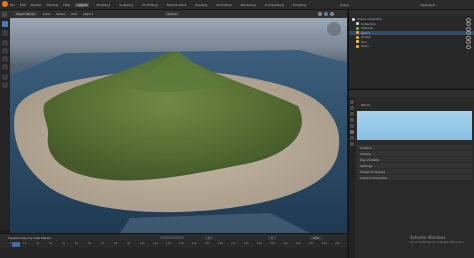 This screenshot has height=258, width=474. What do you see at coordinates (285, 243) in the screenshot?
I see `frame-tick-label: 210` at bounding box center [285, 243].